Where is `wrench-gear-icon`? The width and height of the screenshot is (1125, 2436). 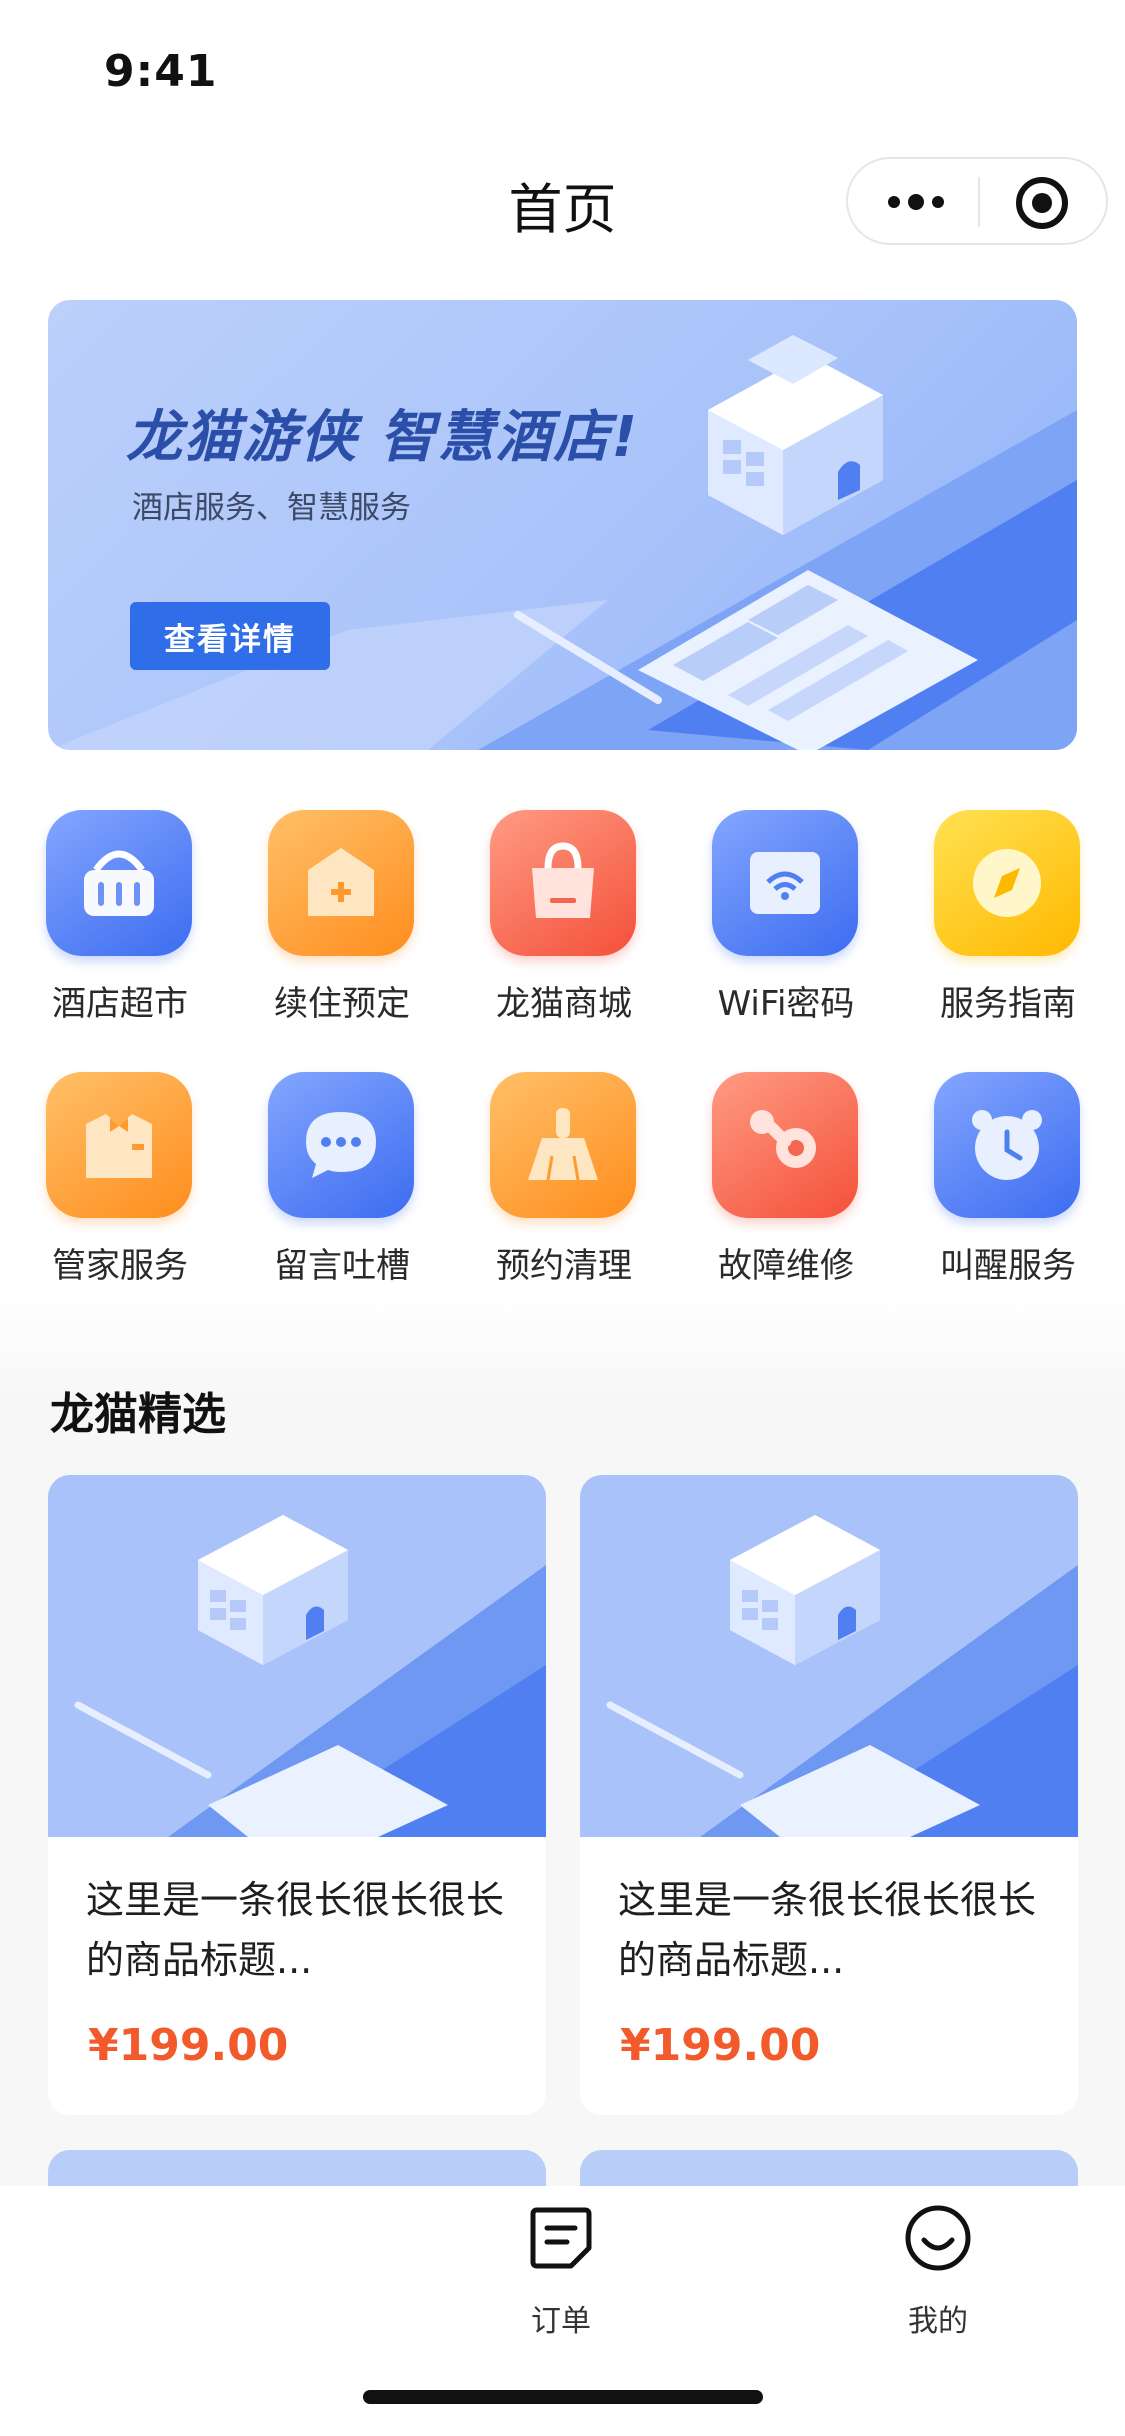
wrench-gear-icon is located at coordinates (785, 1145).